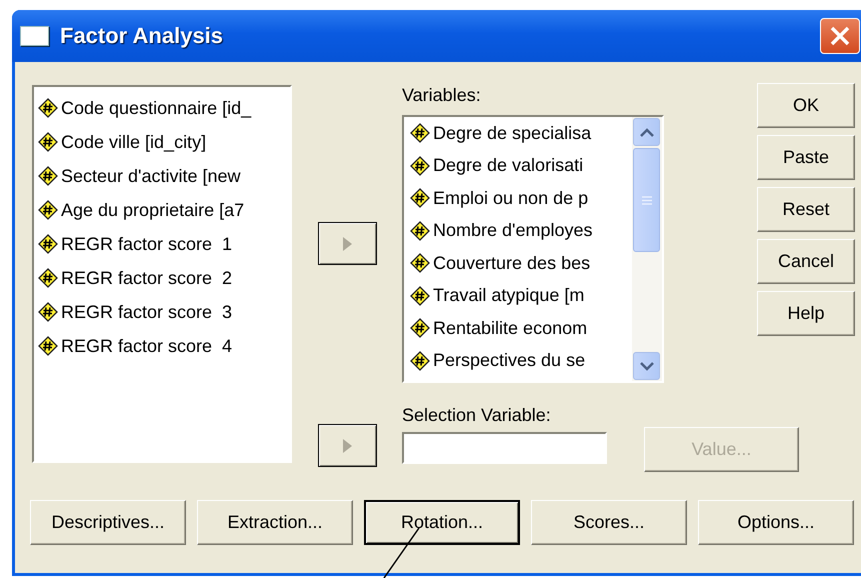 This screenshot has width=861, height=578. Describe the element at coordinates (504, 448) in the screenshot. I see `selection-variable-field` at that location.